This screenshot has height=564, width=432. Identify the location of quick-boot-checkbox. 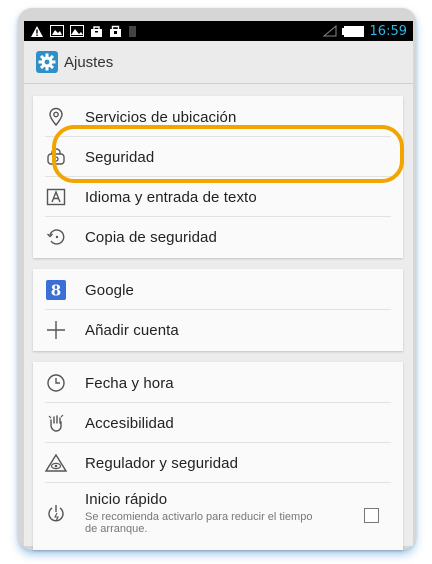
(371, 515).